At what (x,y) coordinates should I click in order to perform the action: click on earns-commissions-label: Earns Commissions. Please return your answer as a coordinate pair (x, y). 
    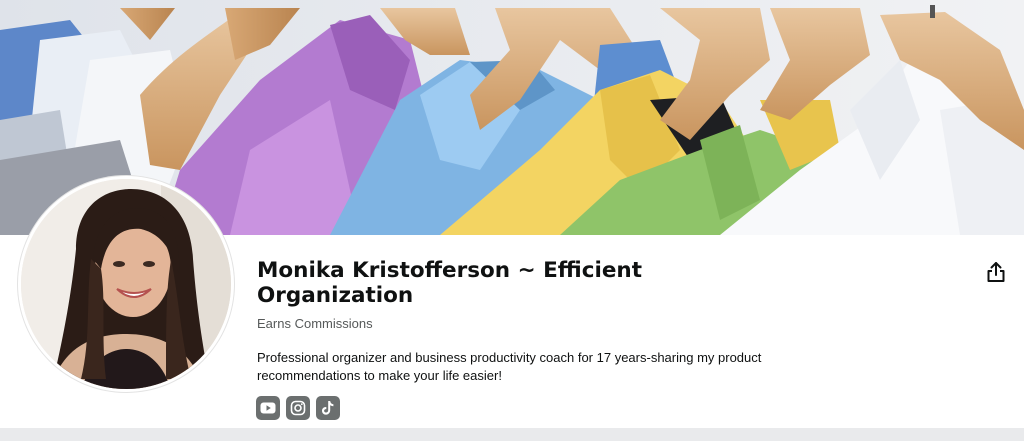
    Looking at the image, I should click on (315, 323).